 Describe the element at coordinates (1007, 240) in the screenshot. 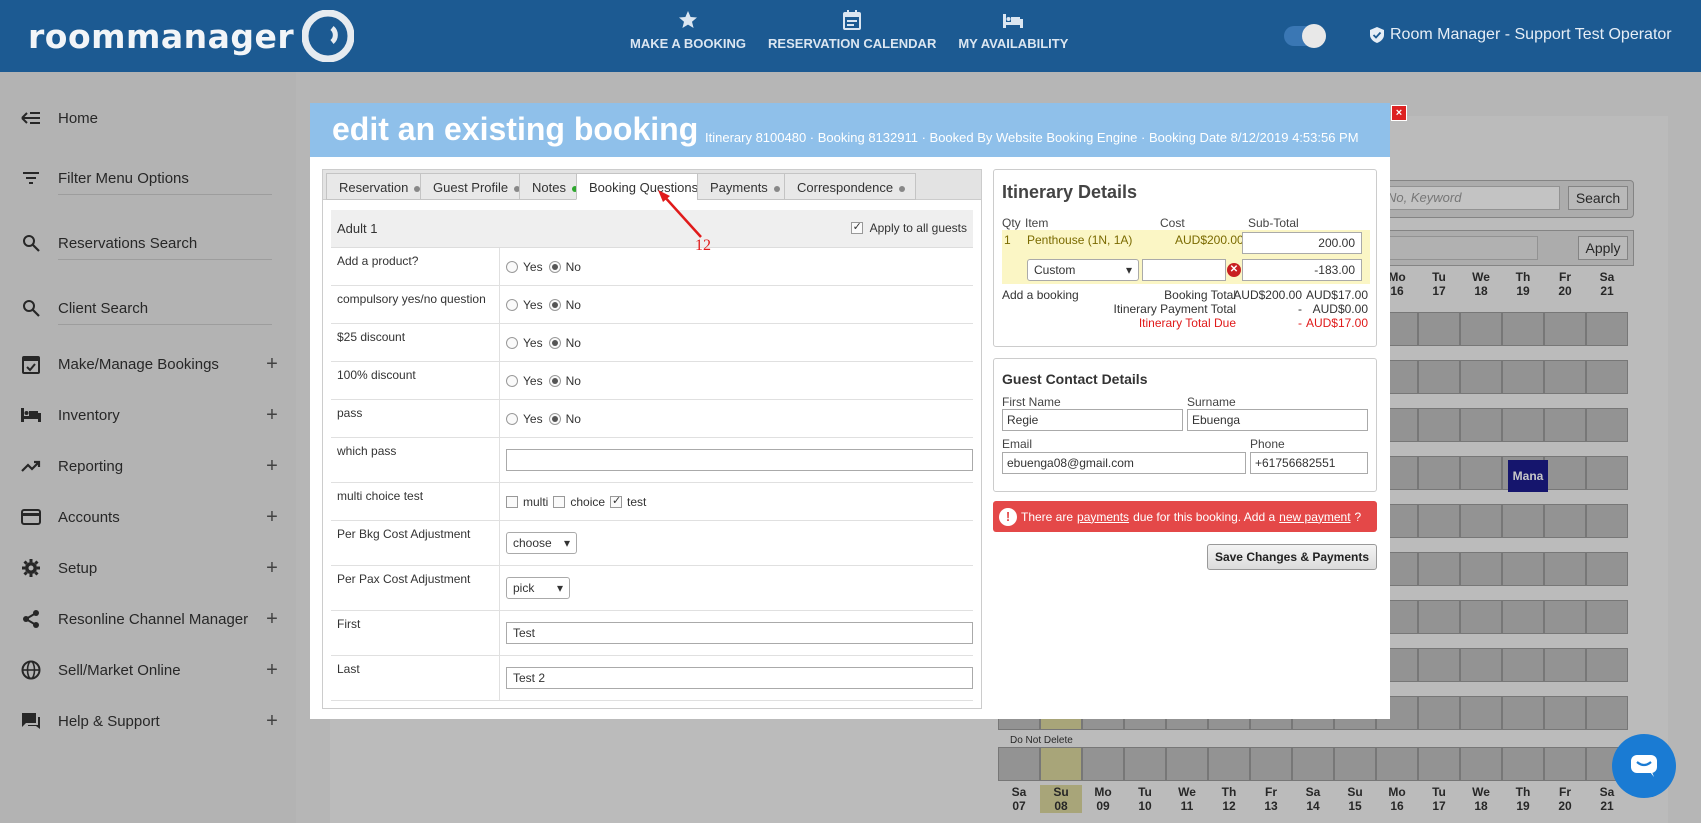

I see `line-qty: 1` at that location.